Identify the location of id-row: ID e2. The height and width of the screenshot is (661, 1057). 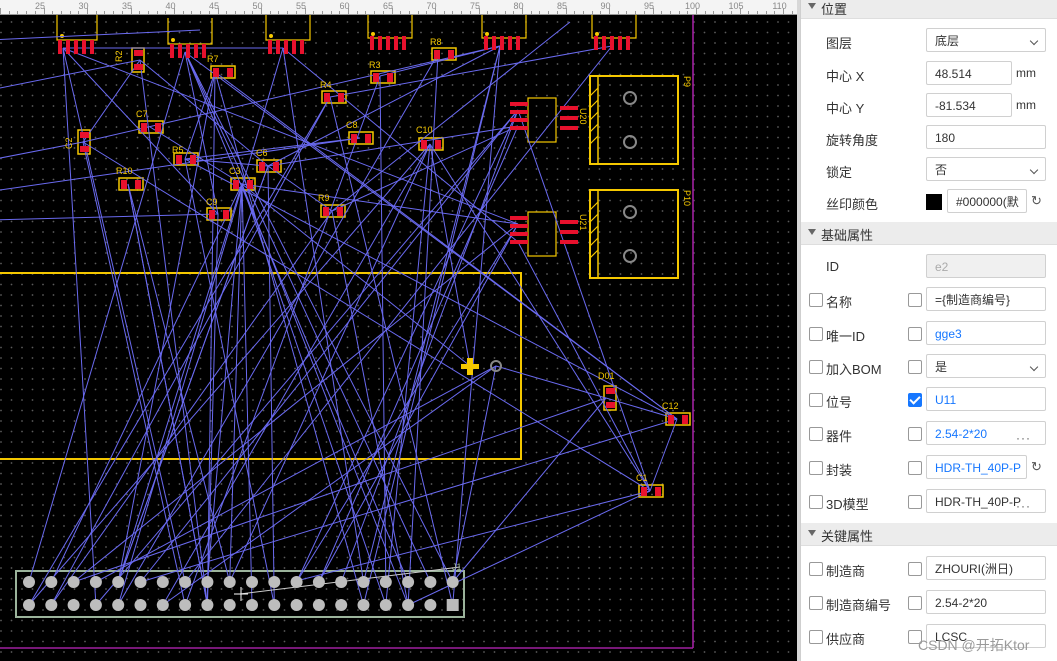
(929, 266).